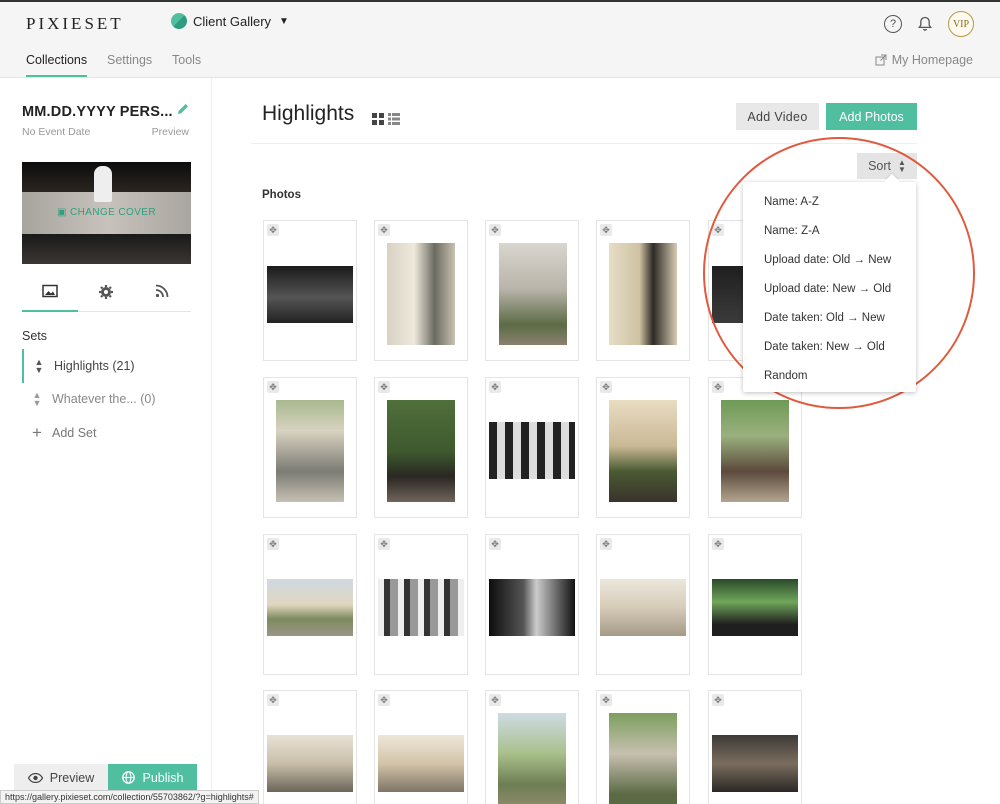 The image size is (1000, 804). What do you see at coordinates (829, 288) in the screenshot?
I see `sort-option-upload-new-old: Upload date: New → Old` at bounding box center [829, 288].